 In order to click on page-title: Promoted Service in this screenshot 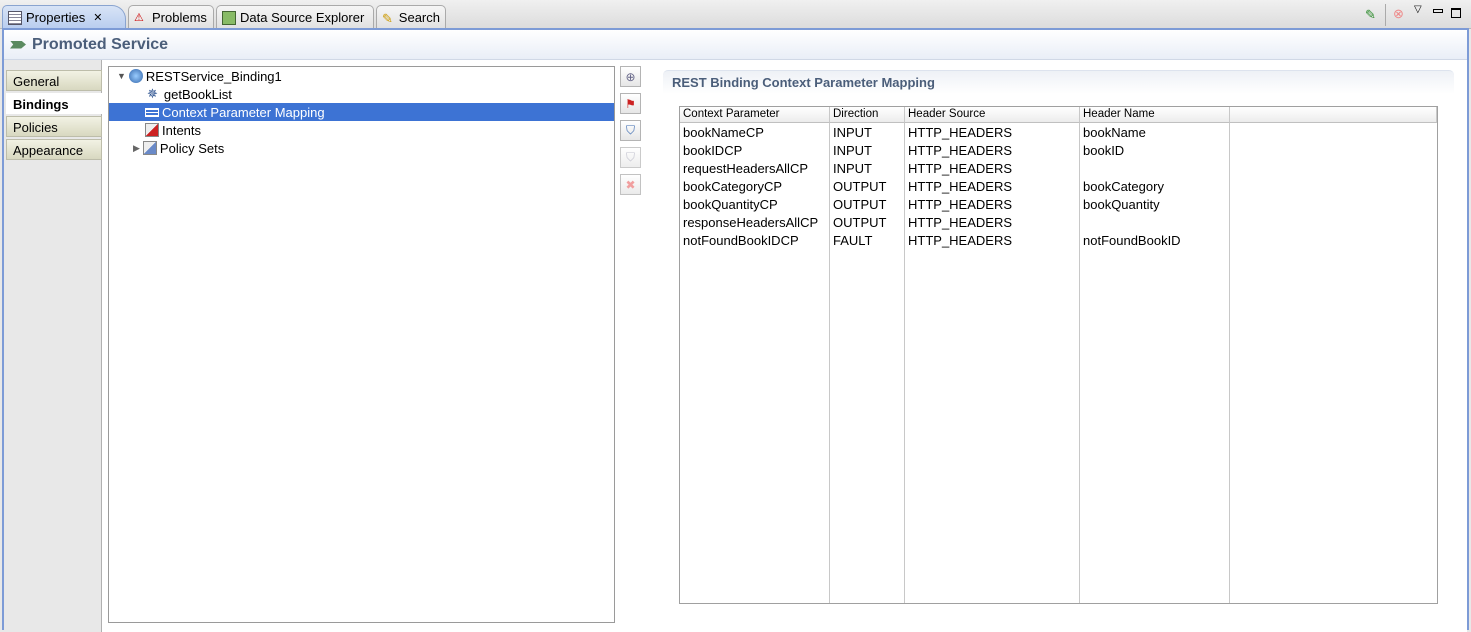, I will do `click(100, 44)`.